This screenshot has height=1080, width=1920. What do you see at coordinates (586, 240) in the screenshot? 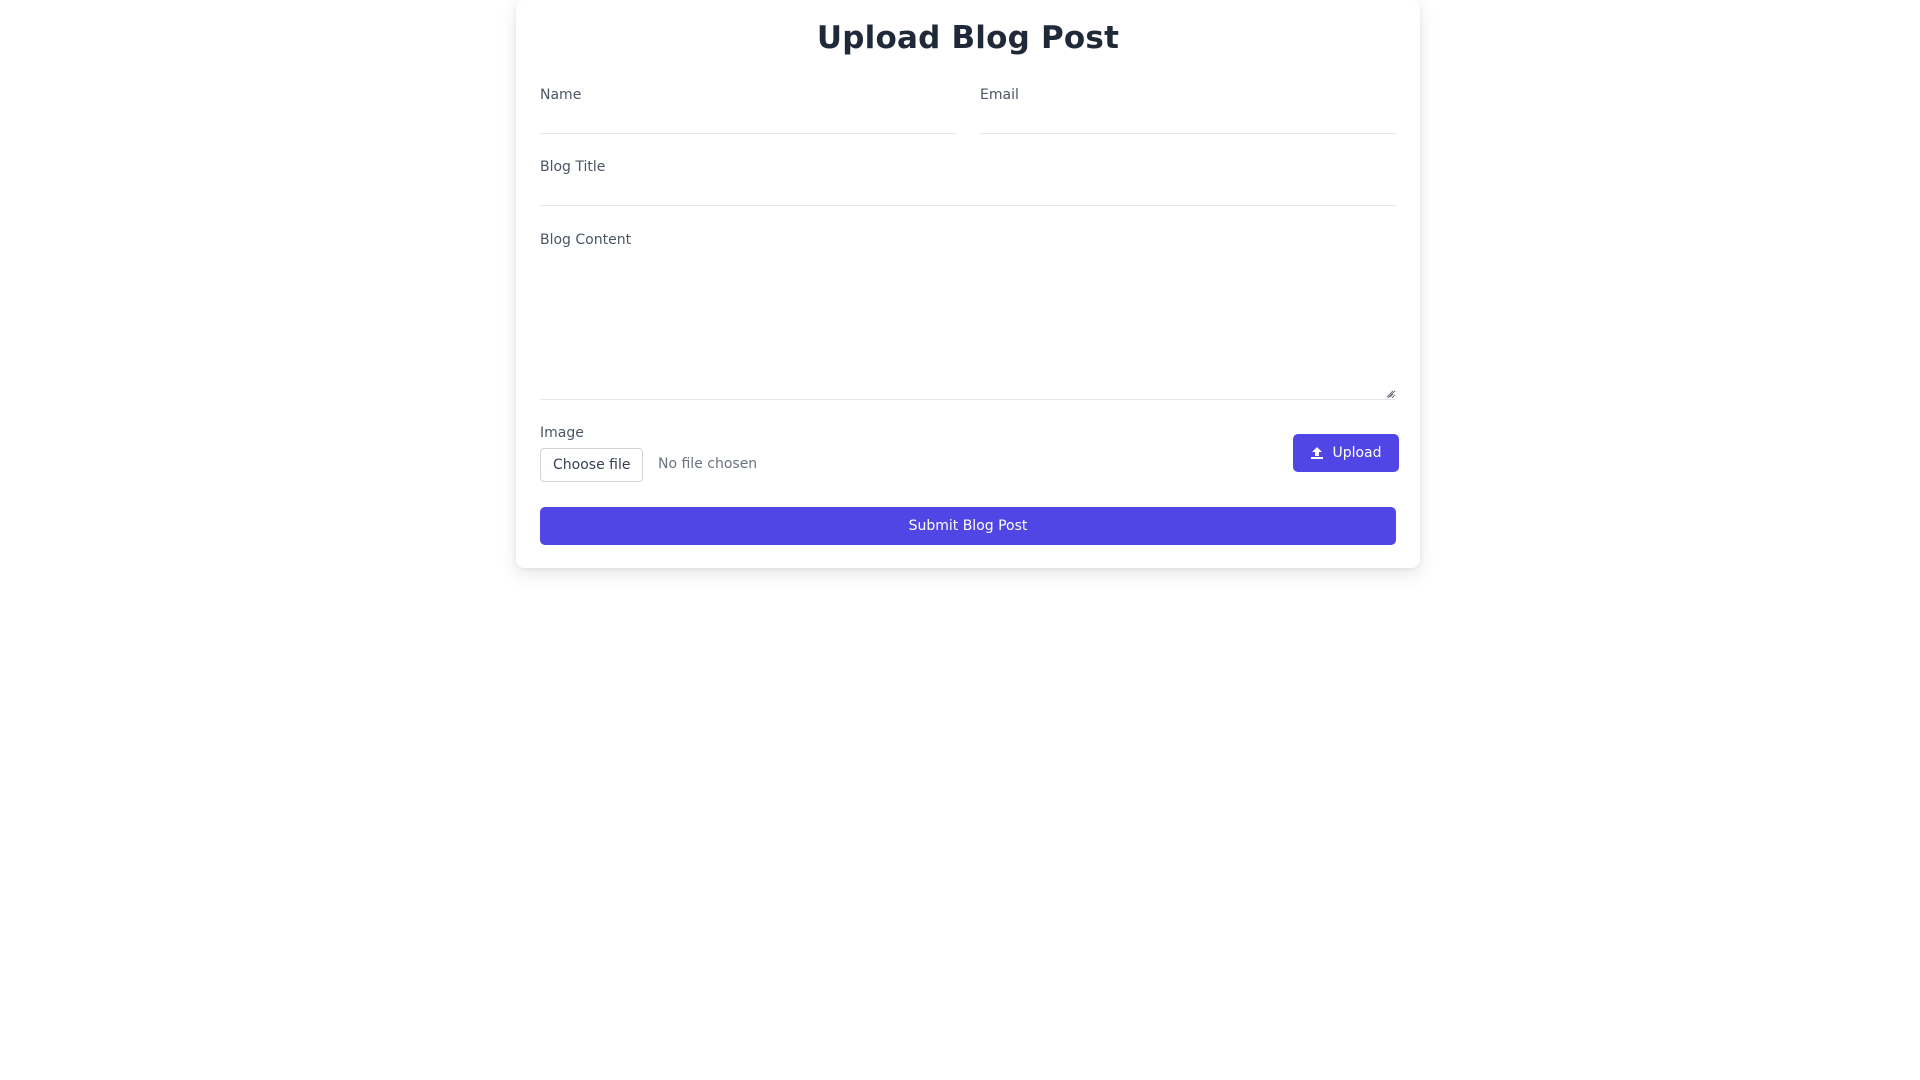
I see `blog-content-label: Blog Content` at bounding box center [586, 240].